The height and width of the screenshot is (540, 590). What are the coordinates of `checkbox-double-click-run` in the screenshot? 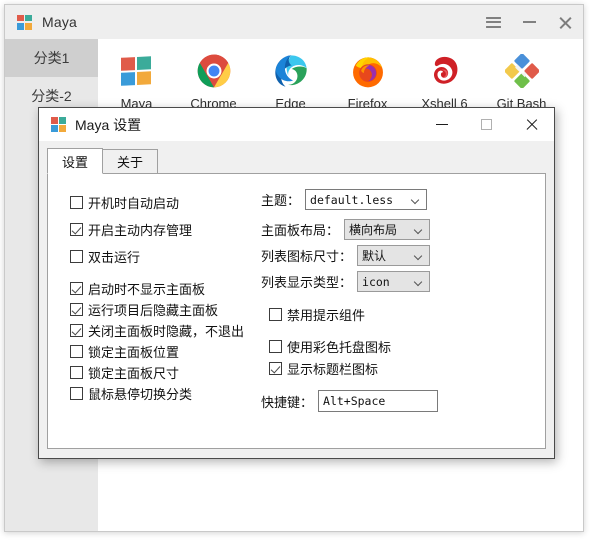 It's located at (76, 256).